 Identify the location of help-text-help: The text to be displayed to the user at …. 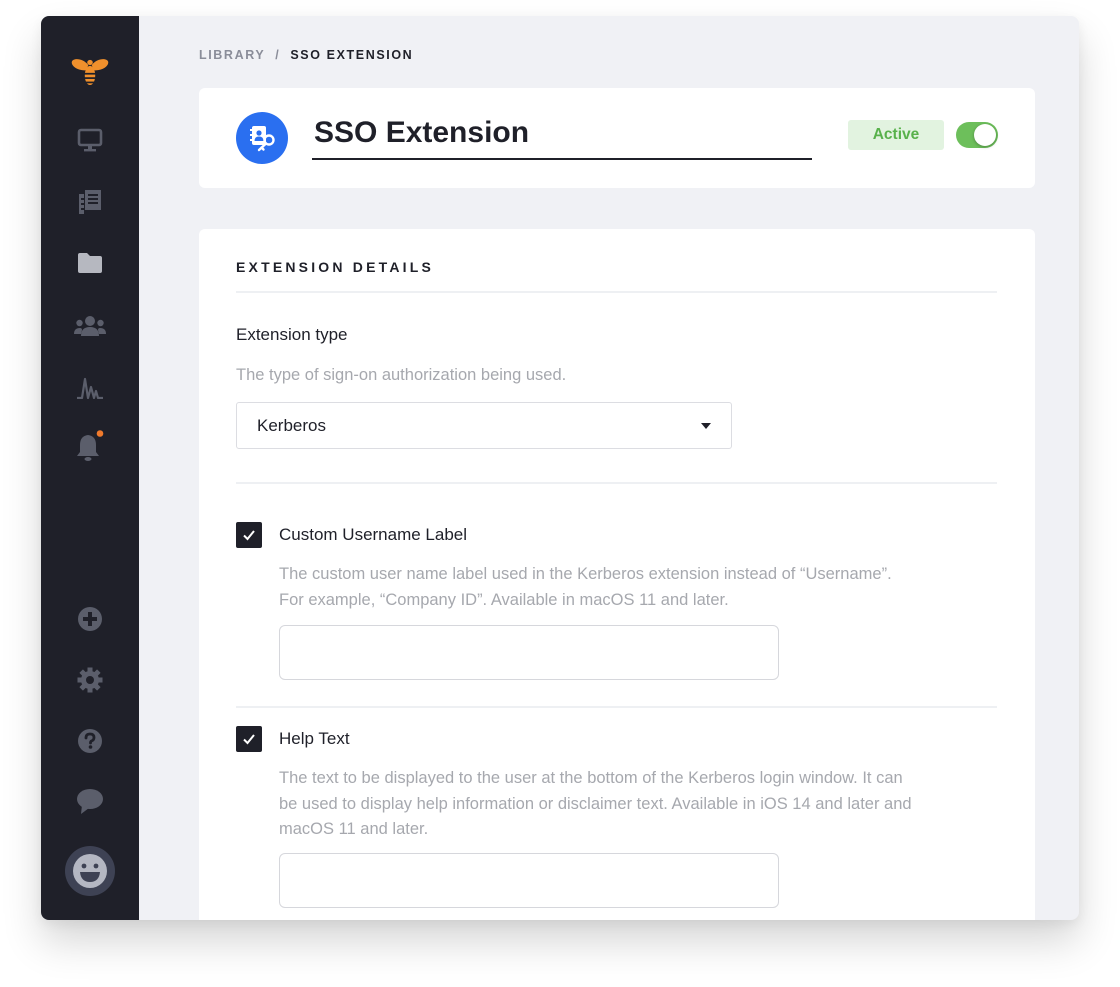
(595, 804).